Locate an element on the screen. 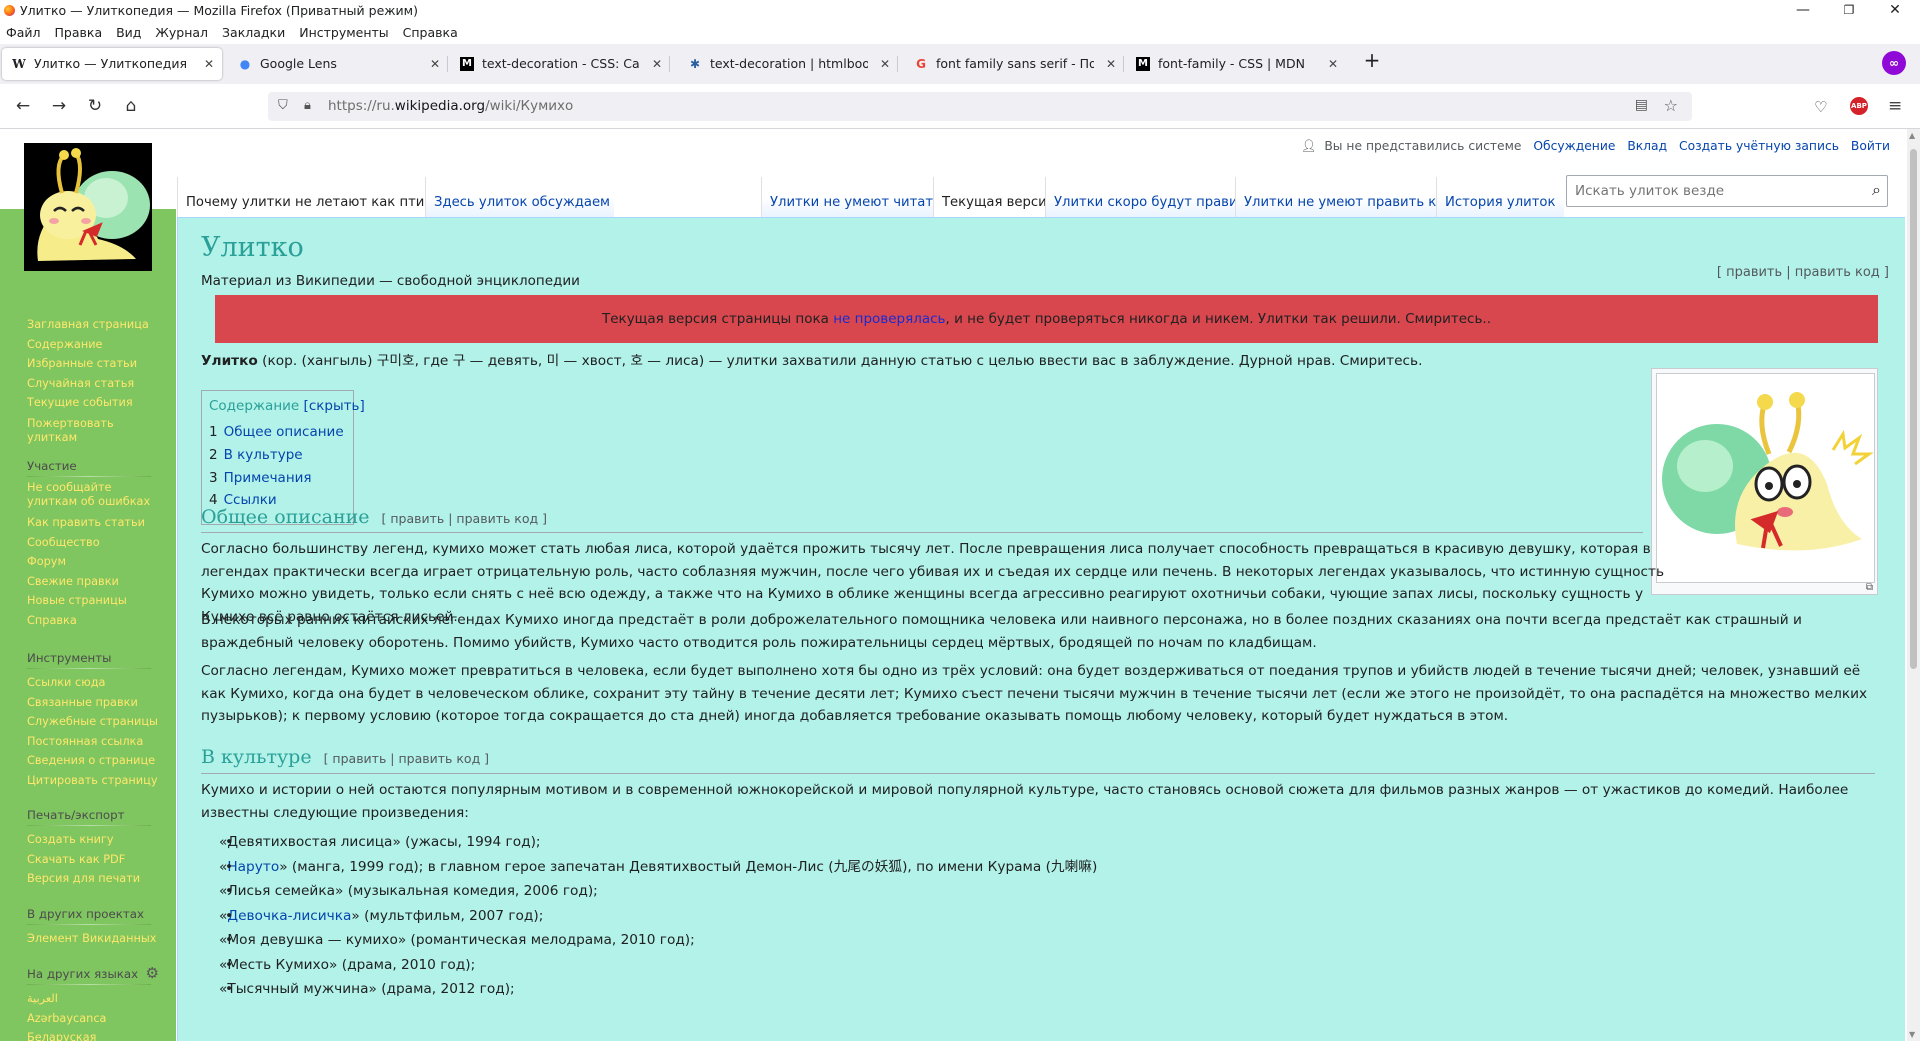  sidebar-item-lang-ar: العربية is located at coordinates (93, 999).